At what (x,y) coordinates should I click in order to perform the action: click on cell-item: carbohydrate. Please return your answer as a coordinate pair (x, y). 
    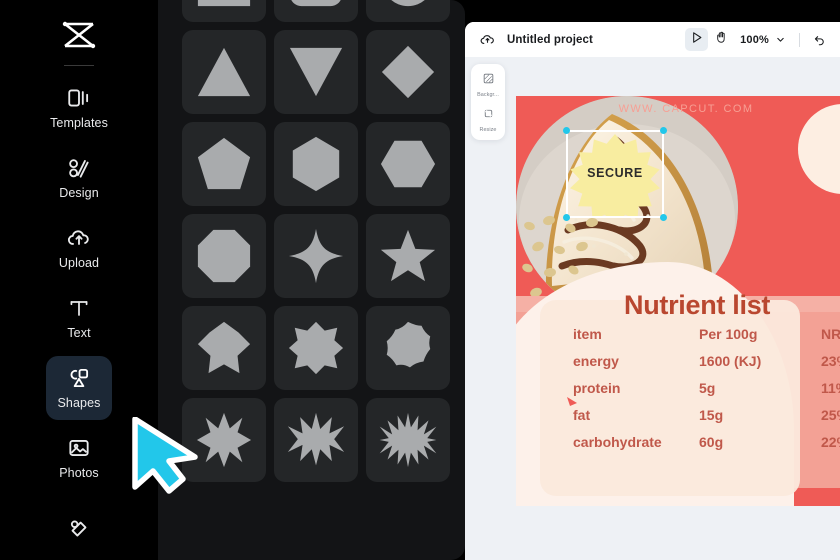
    Looking at the image, I should click on (617, 442).